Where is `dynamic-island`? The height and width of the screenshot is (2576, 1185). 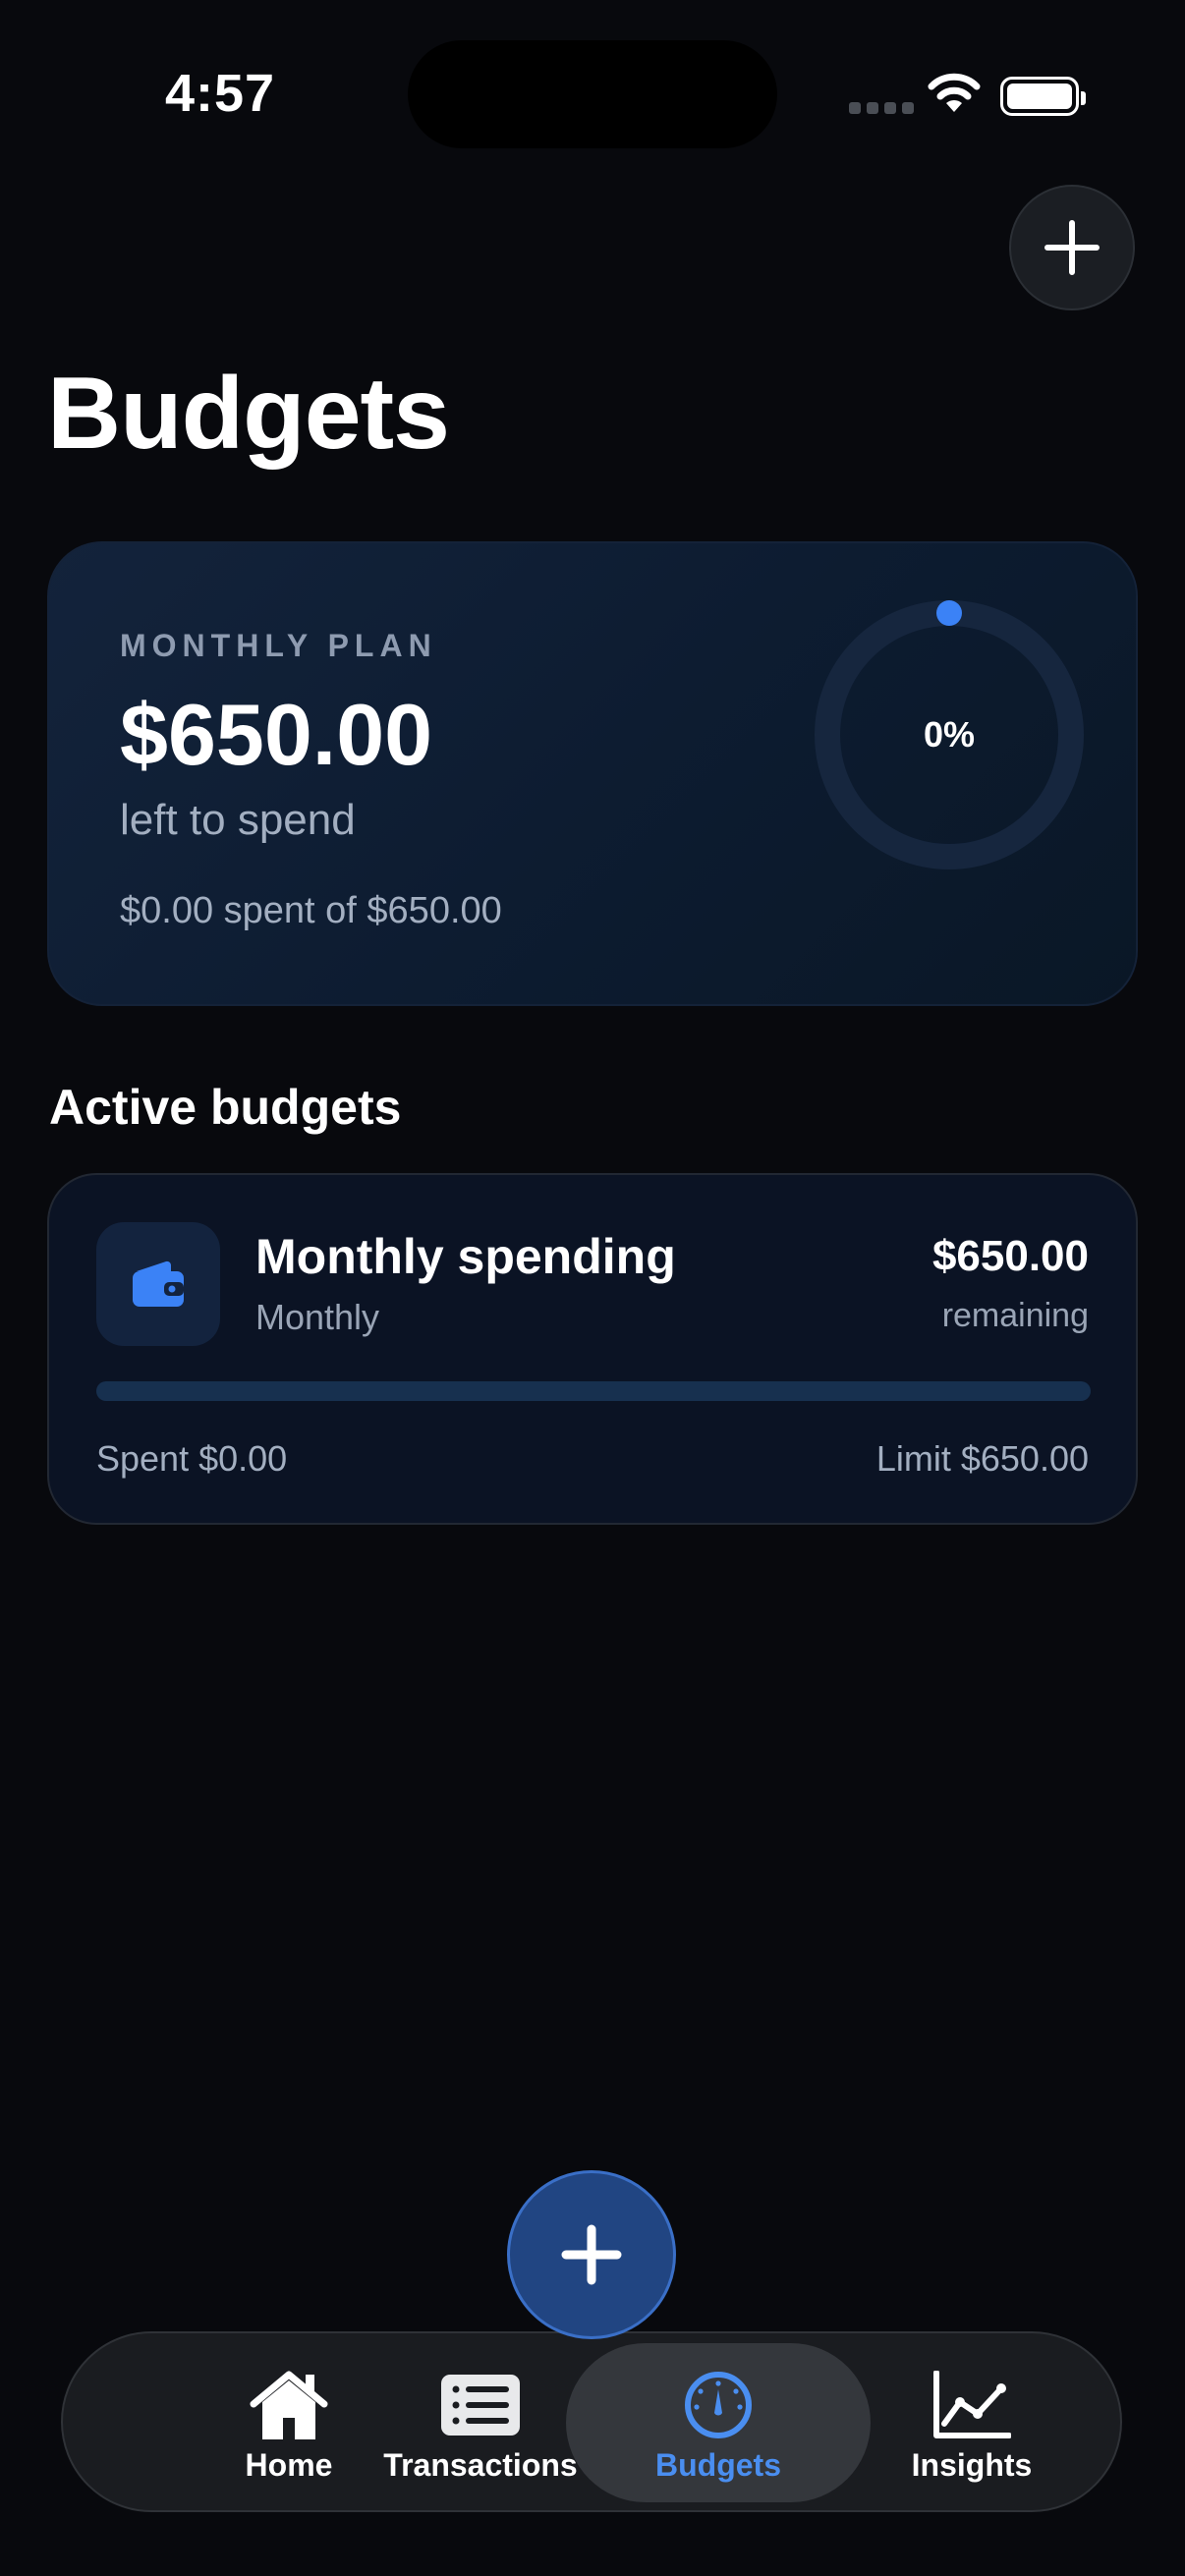
dynamic-island is located at coordinates (592, 94).